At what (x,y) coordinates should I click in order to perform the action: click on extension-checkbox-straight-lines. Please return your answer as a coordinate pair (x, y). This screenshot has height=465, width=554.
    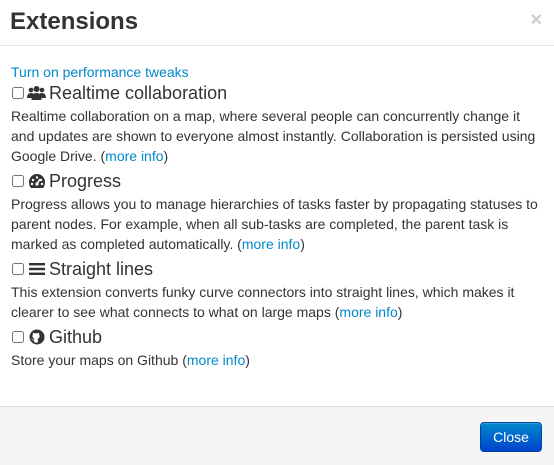
    Looking at the image, I should click on (18, 269).